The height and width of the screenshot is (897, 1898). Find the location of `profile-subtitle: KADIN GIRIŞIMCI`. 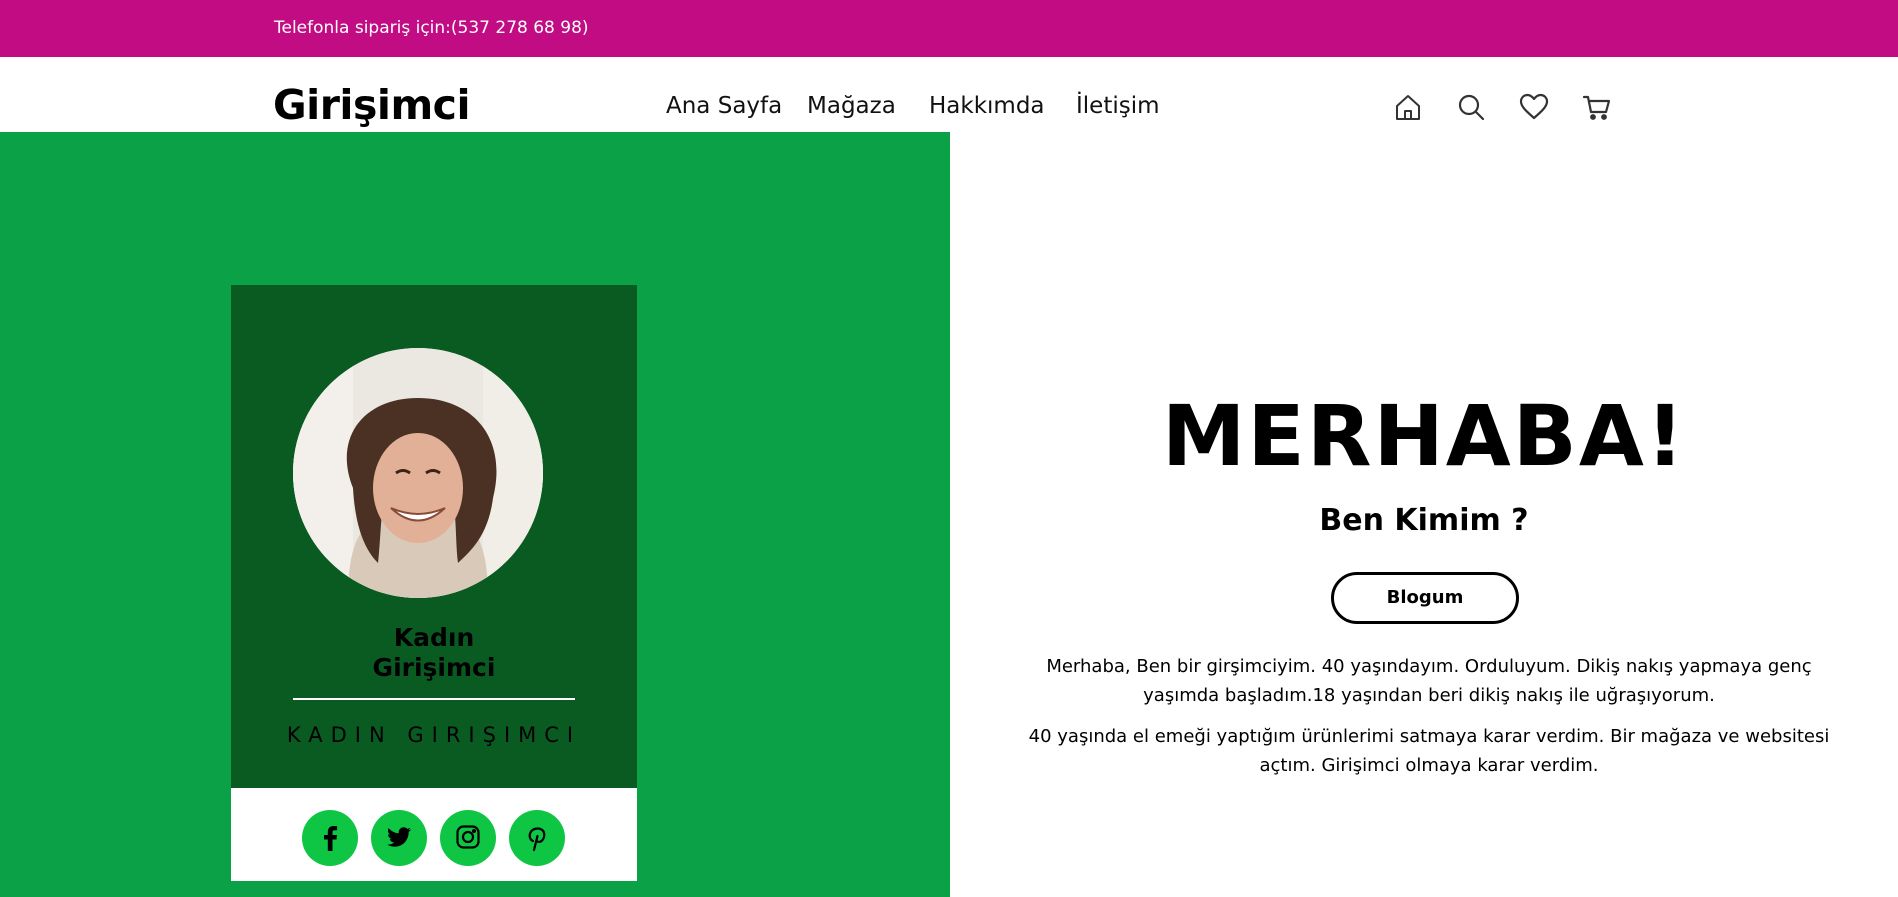

profile-subtitle: KADIN GIRIŞIMCI is located at coordinates (434, 735).